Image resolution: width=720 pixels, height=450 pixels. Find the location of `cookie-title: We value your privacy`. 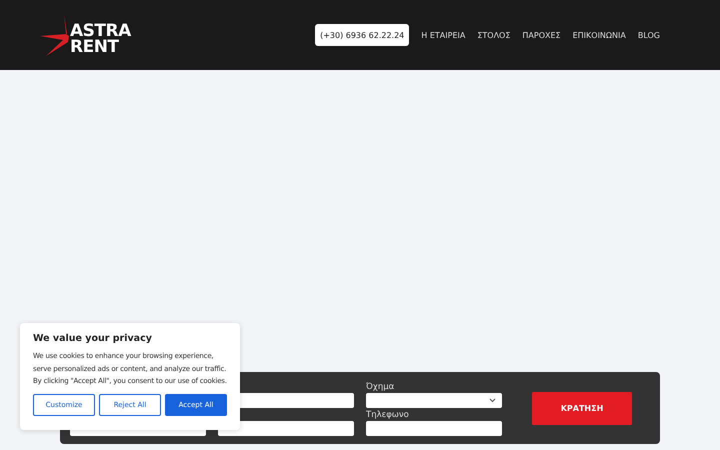

cookie-title: We value your privacy is located at coordinates (93, 338).